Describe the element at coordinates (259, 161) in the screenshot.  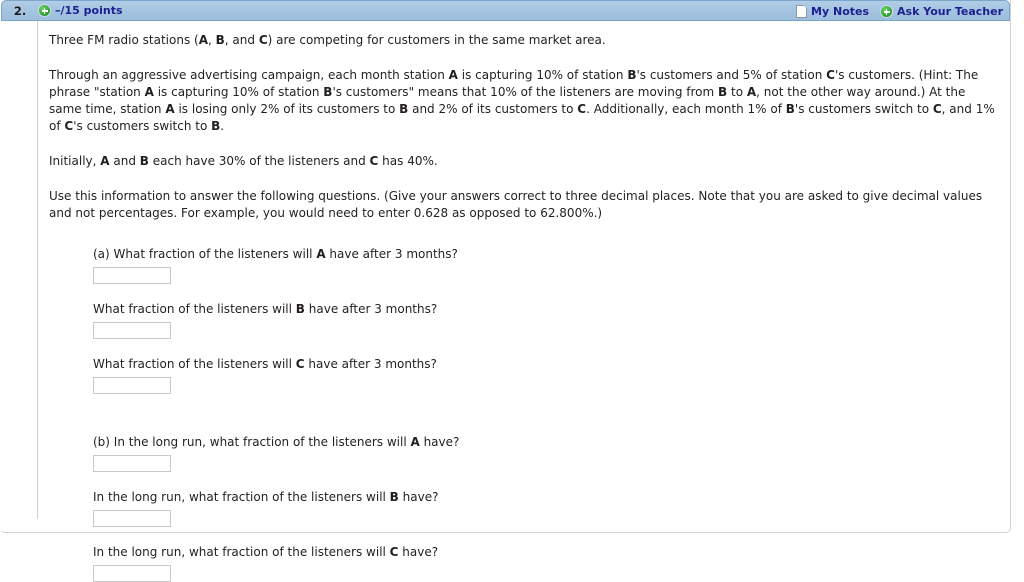
I see `text-fragment: each have 30% of the listeners and` at that location.